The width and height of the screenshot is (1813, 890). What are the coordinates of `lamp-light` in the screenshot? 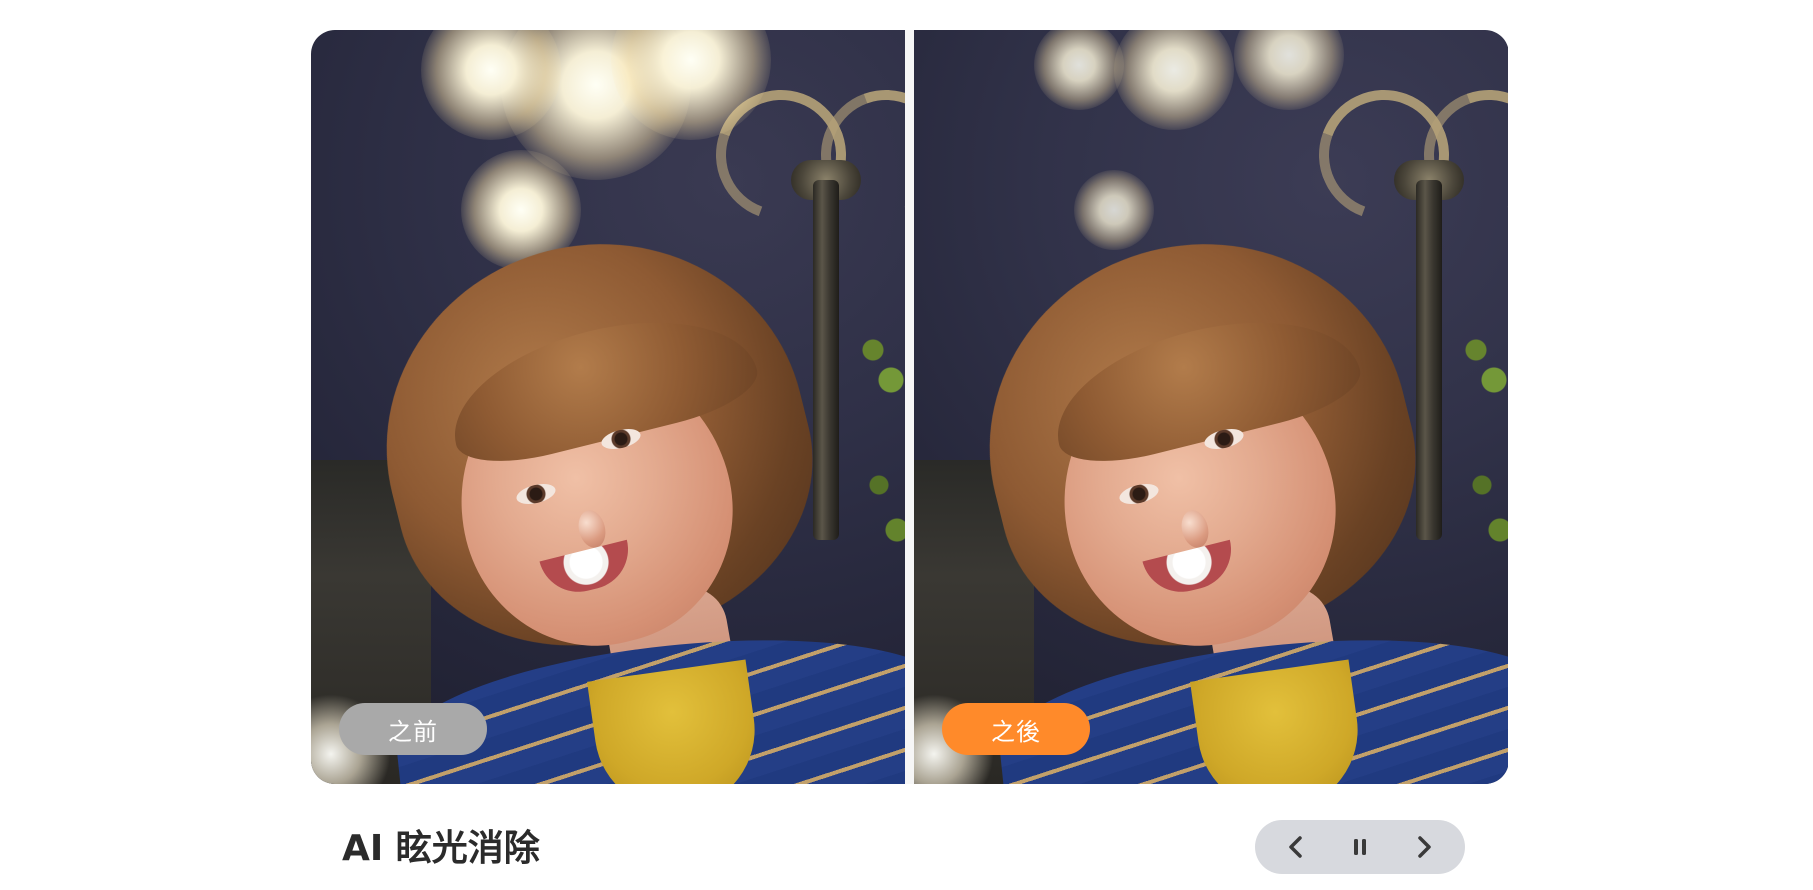 It's located at (1114, 210).